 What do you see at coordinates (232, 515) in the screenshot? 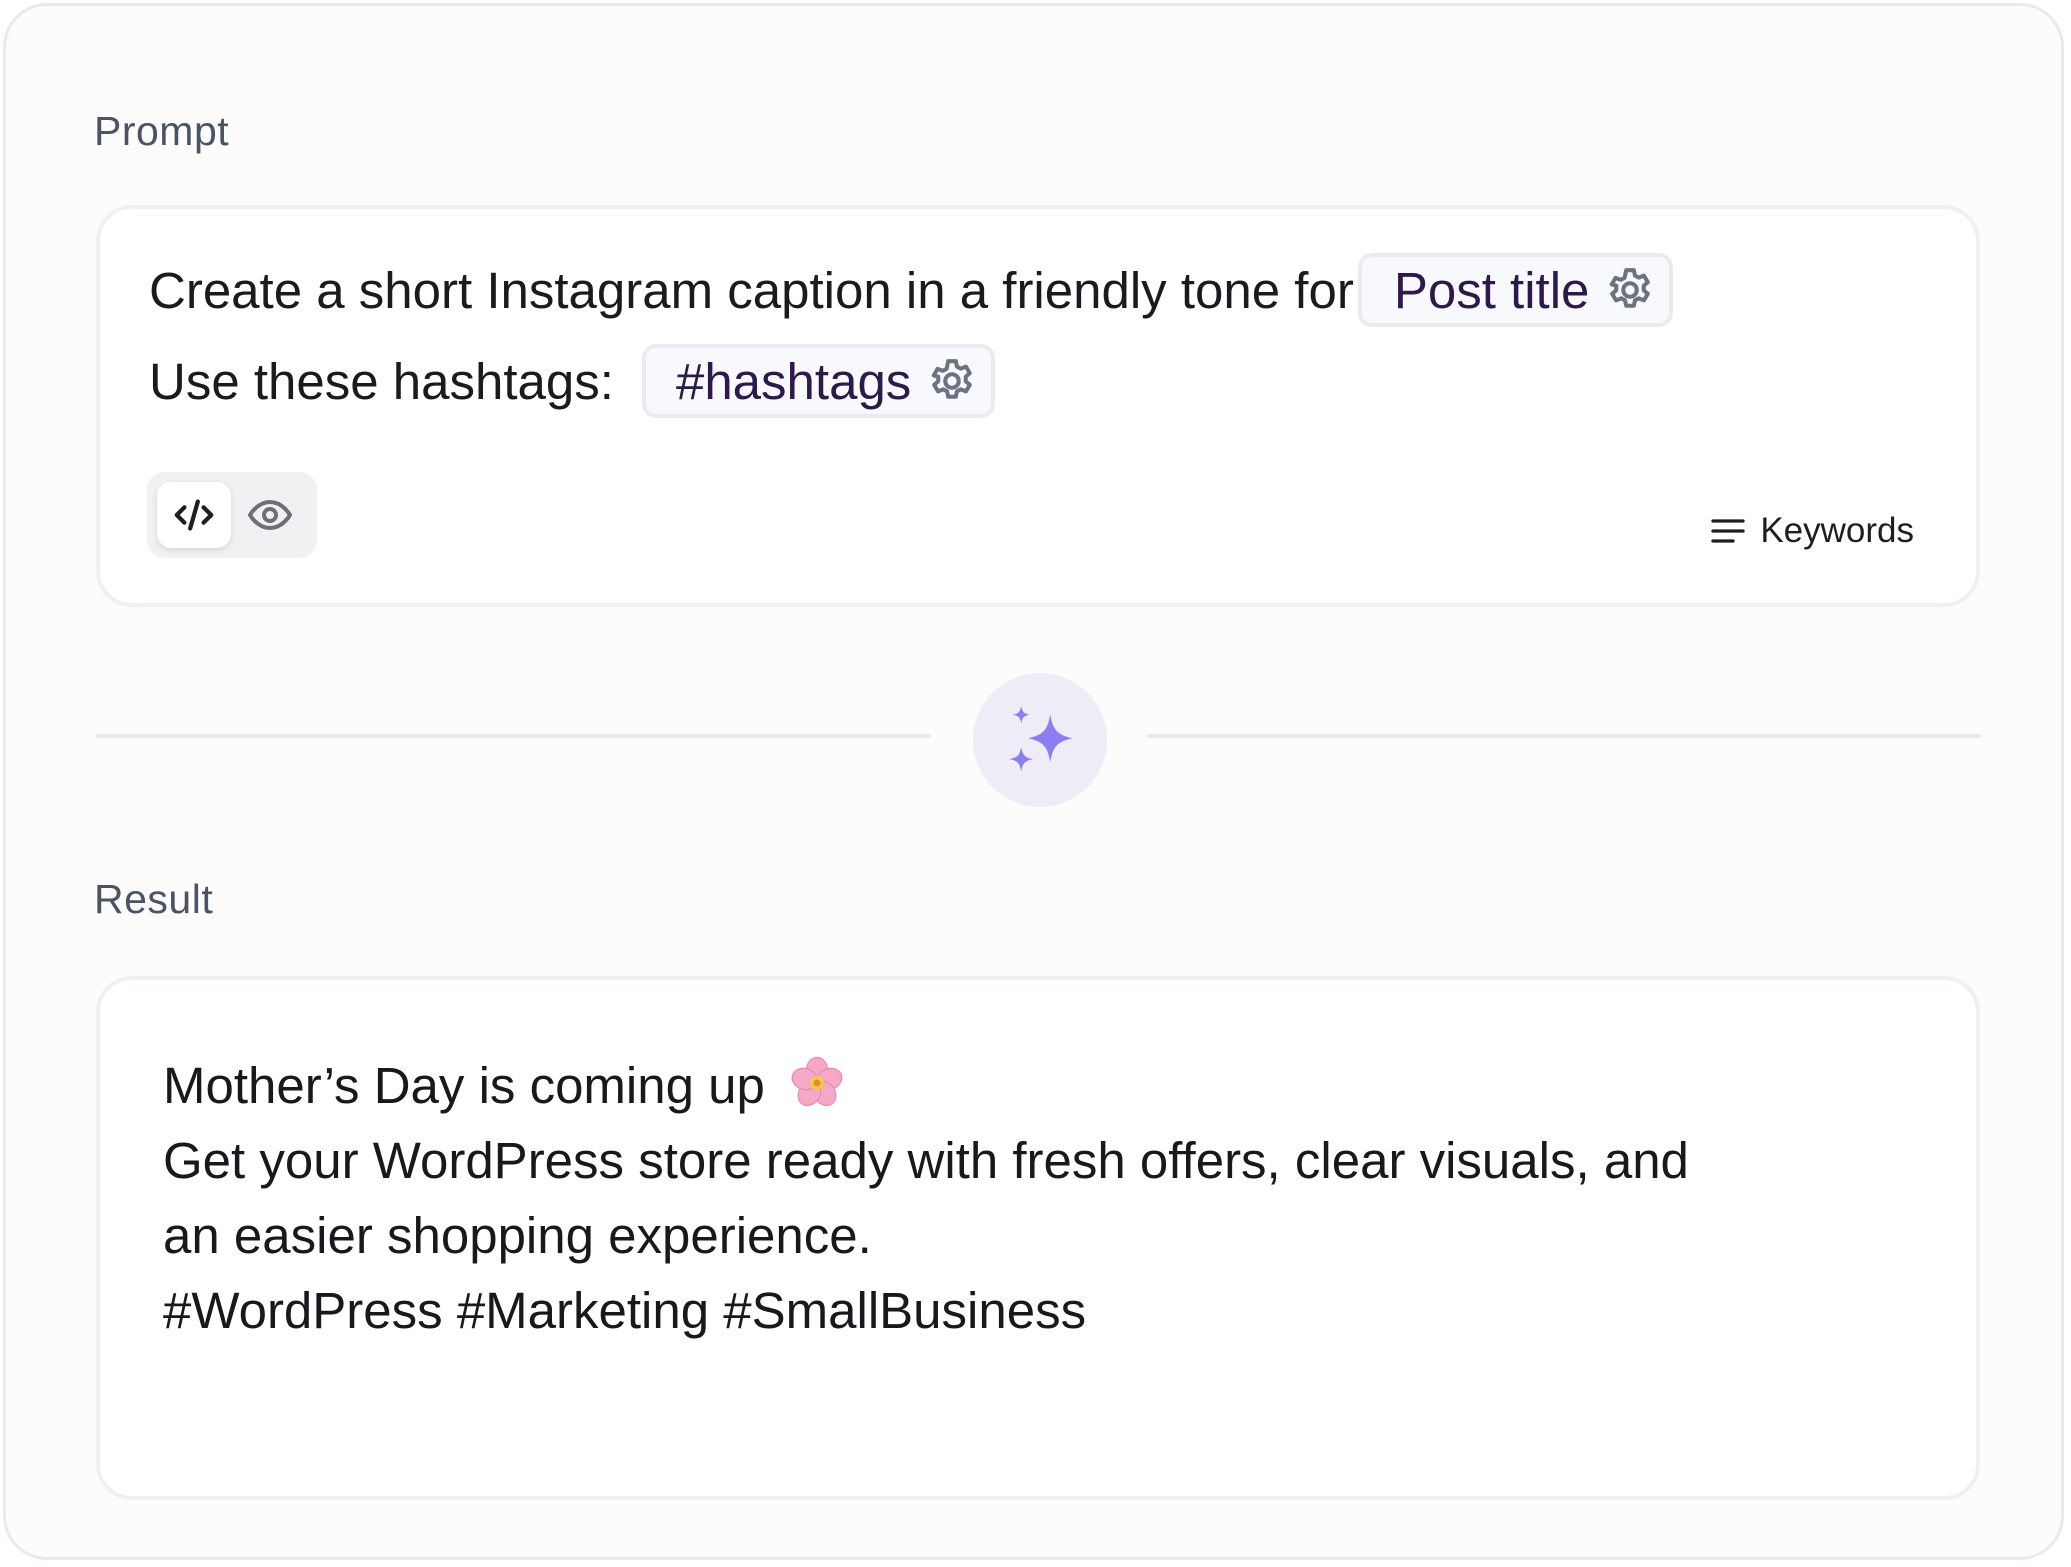
I see `editor-mode-toggle` at bounding box center [232, 515].